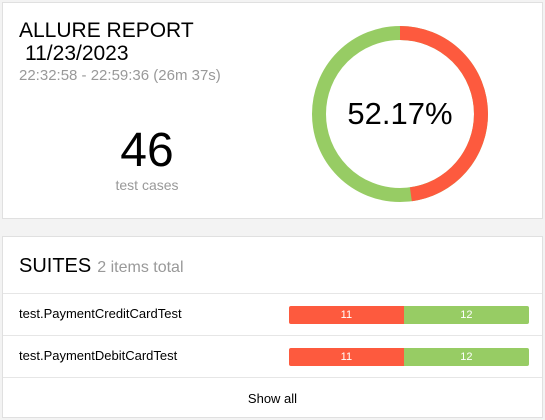 This screenshot has height=420, width=545. What do you see at coordinates (55, 266) in the screenshot?
I see `suites-title: SUITES` at bounding box center [55, 266].